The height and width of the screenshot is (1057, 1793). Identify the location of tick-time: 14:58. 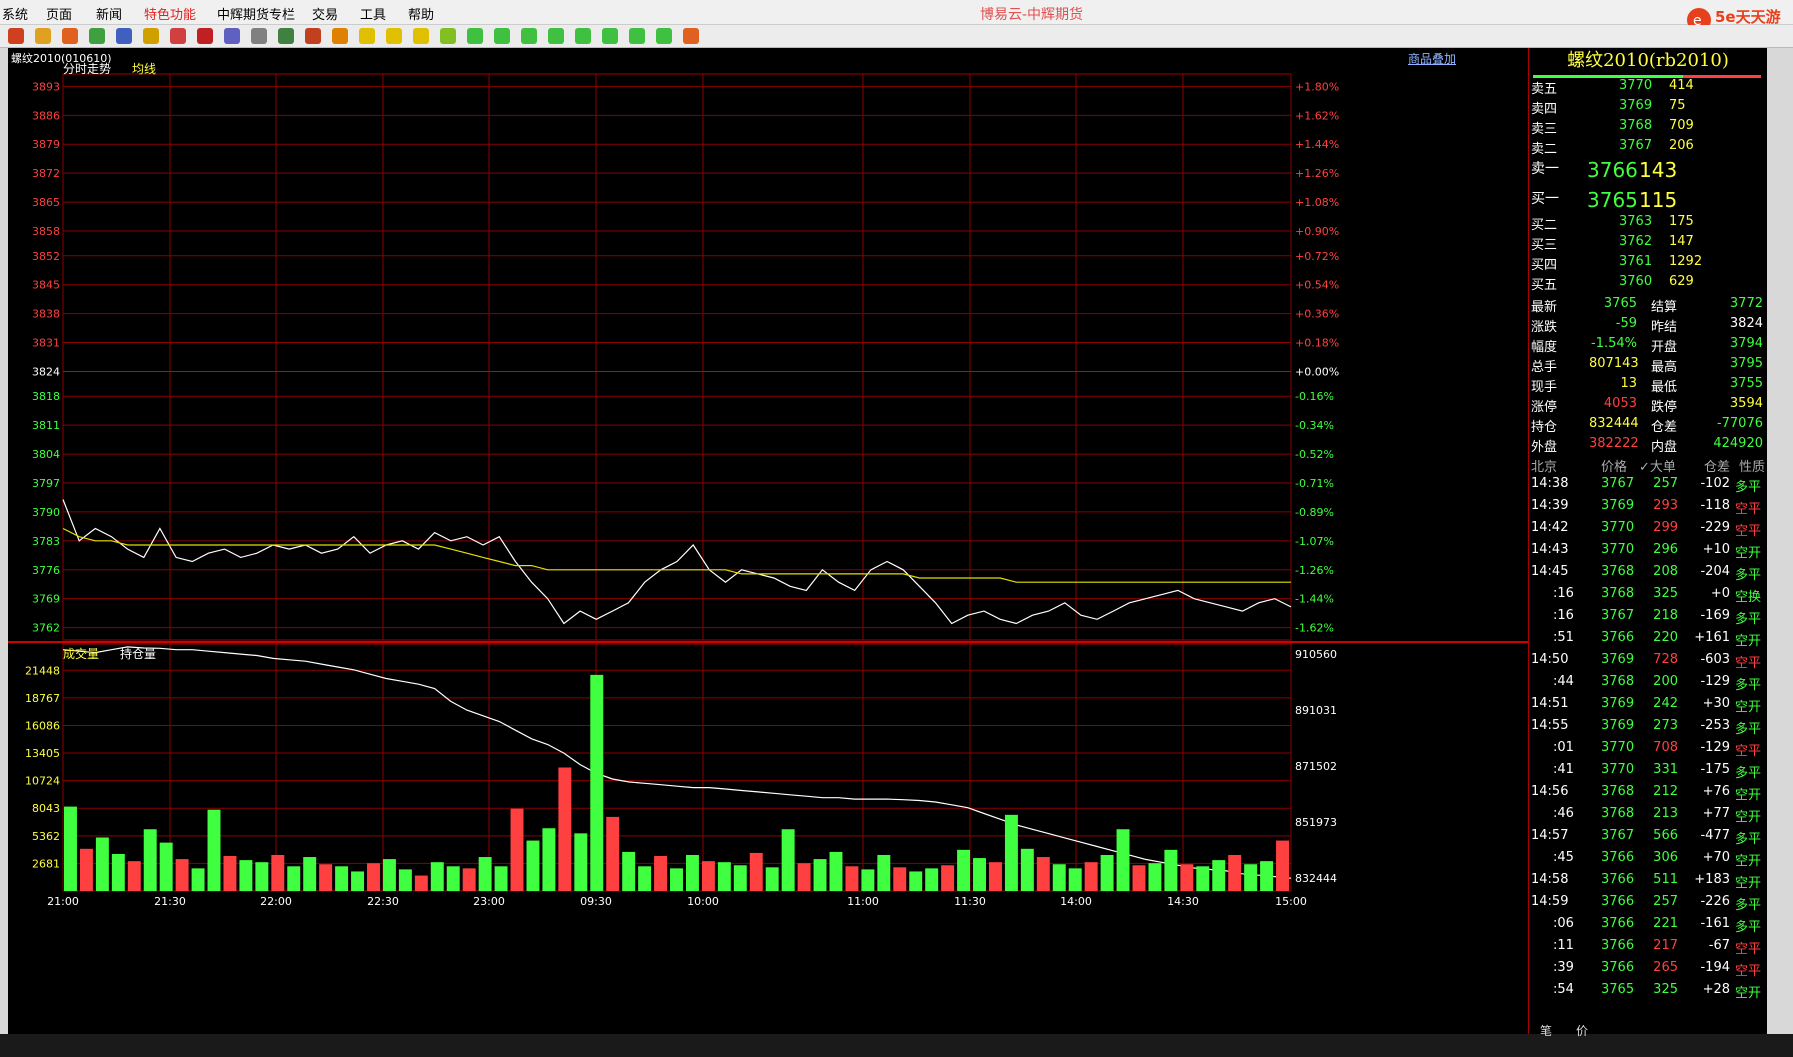
(1550, 879).